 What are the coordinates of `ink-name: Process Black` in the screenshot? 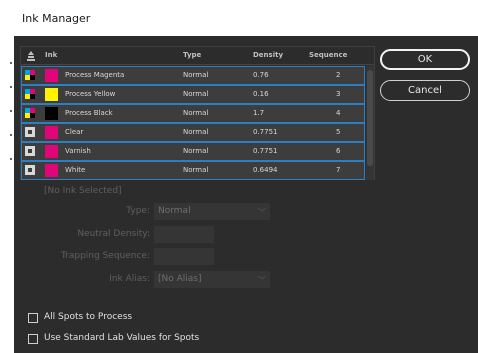 It's located at (89, 113).